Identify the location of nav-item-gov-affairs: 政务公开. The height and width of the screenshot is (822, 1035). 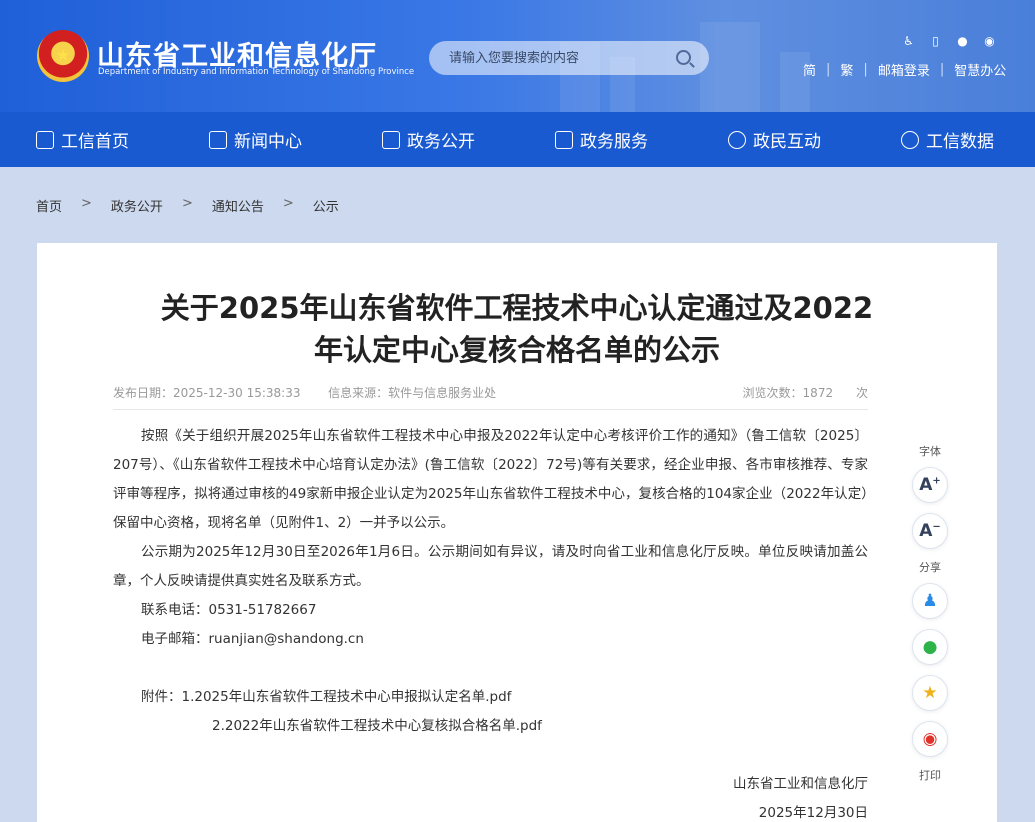
(428, 139).